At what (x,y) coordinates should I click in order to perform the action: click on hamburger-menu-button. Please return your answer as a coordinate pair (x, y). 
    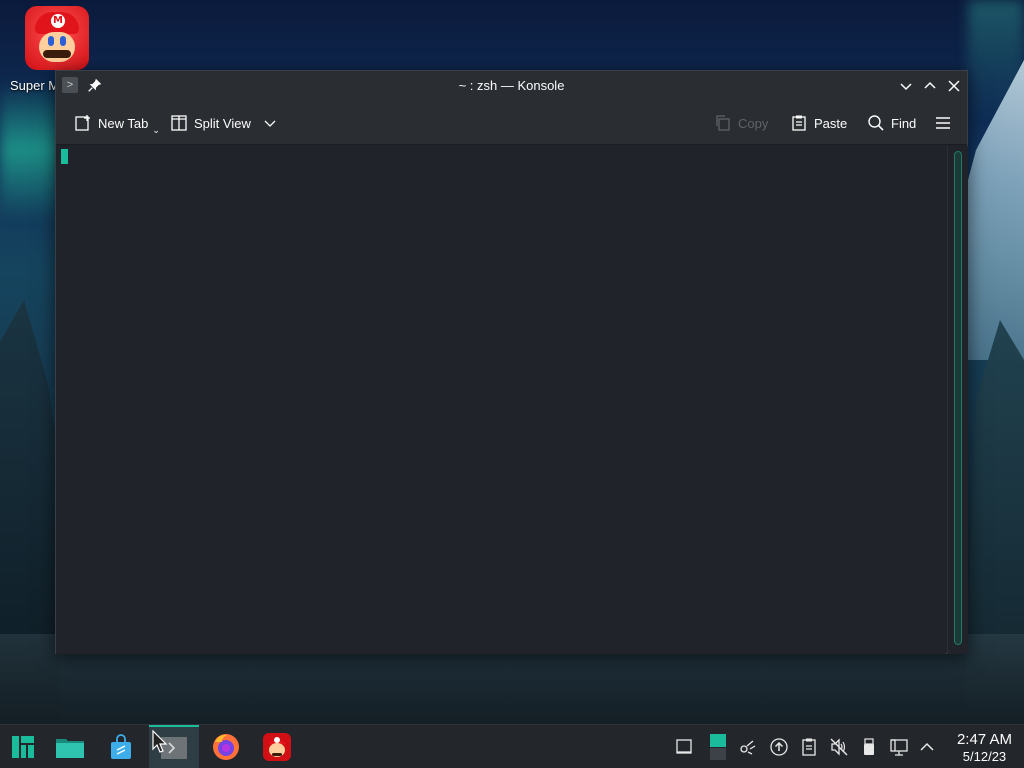
    Looking at the image, I should click on (943, 123).